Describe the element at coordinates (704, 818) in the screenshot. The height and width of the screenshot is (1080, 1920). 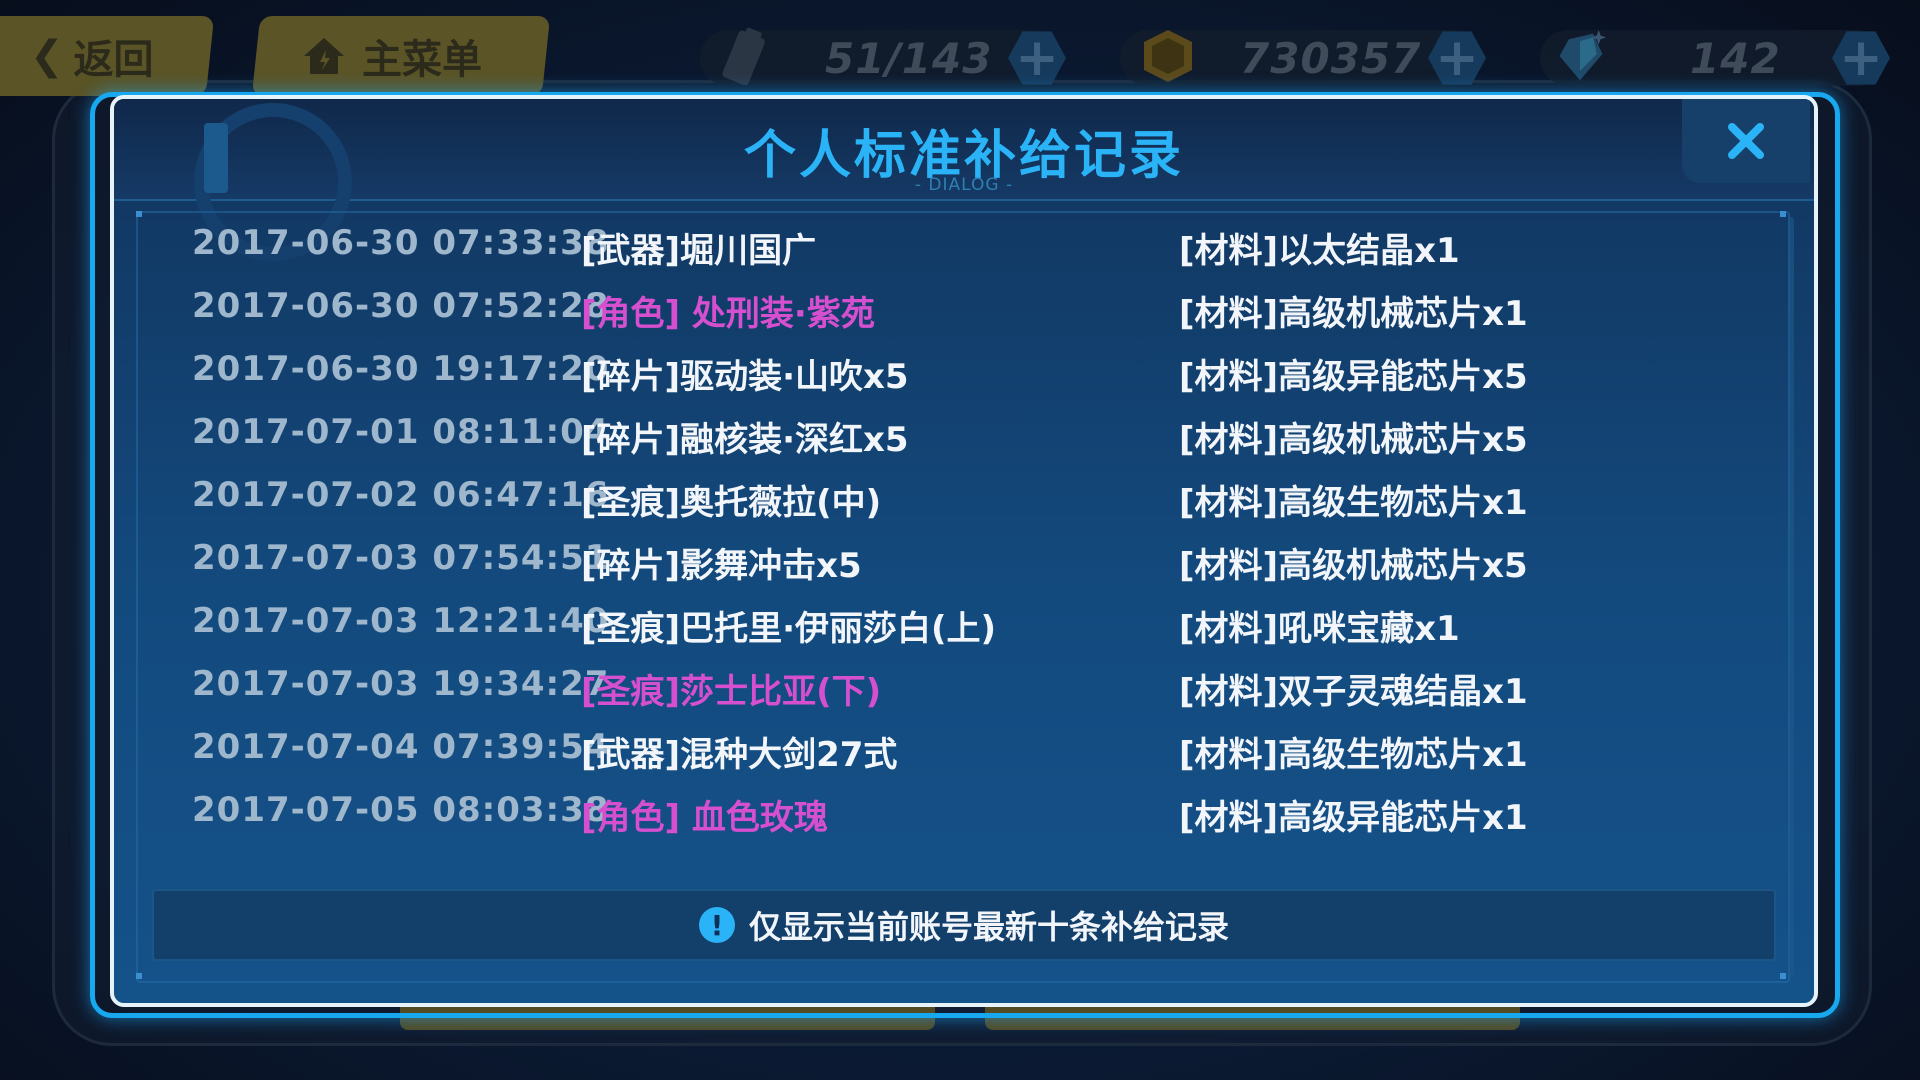
I see `record-item: [角色] 血色玫瑰` at that location.